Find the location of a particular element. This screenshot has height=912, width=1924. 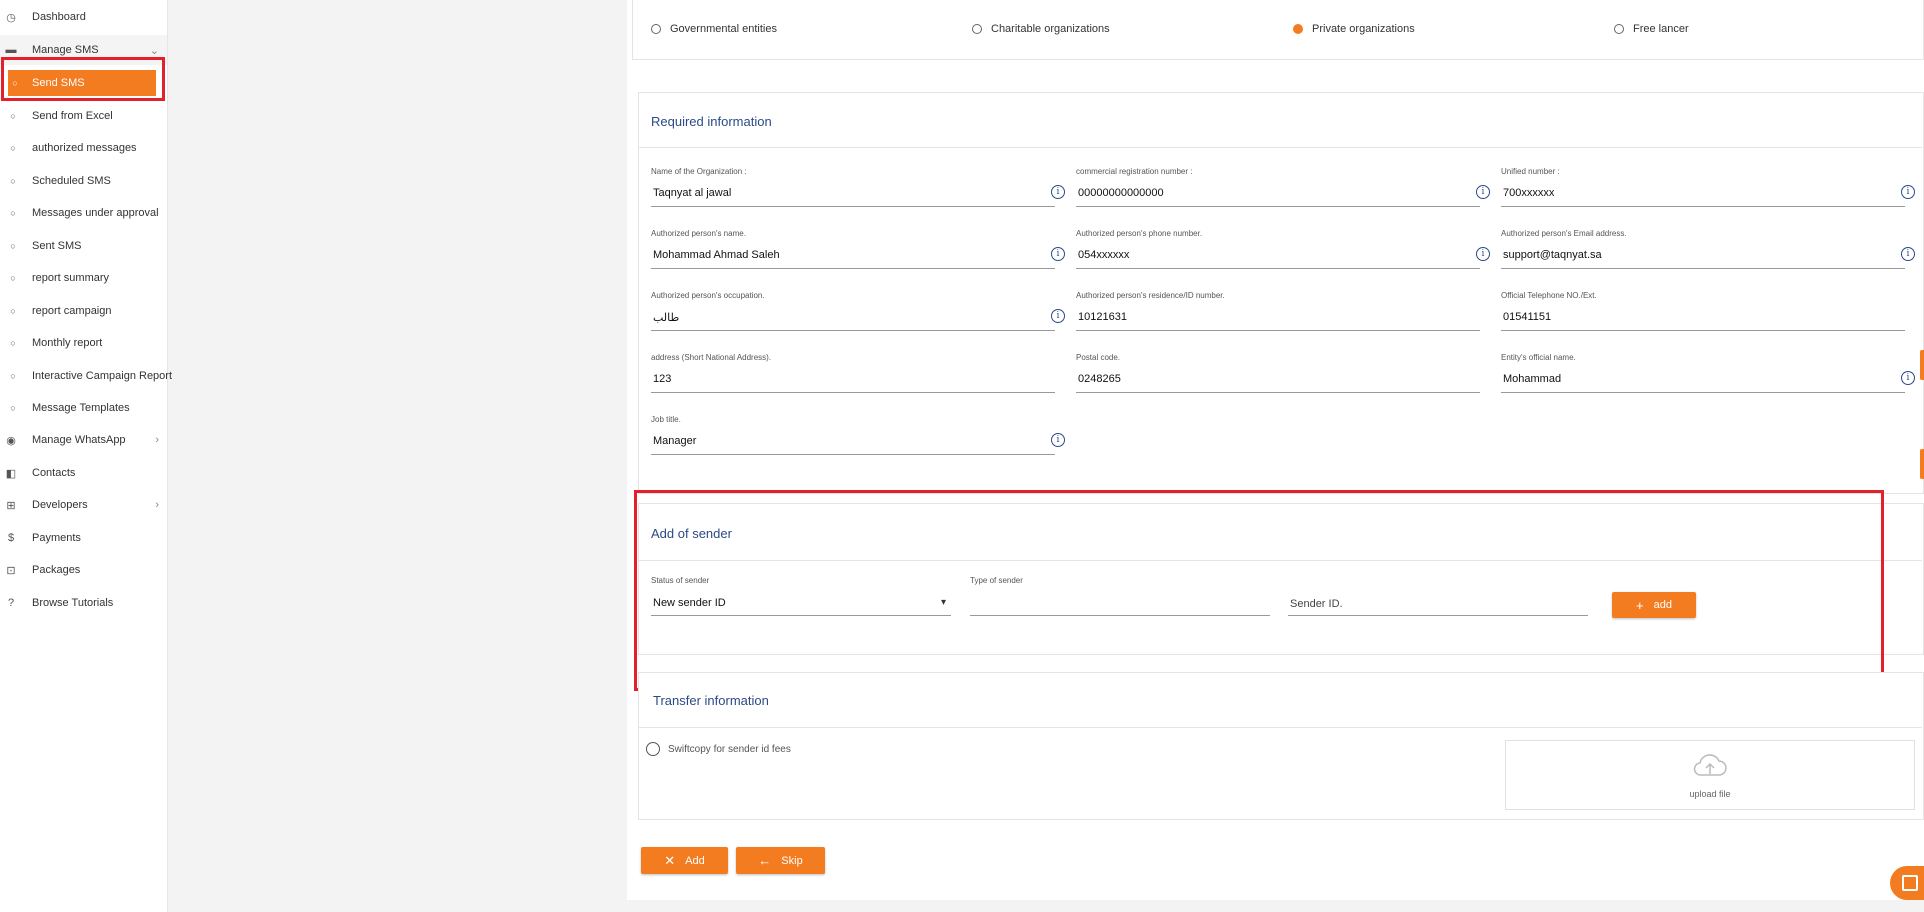

field-label: Status of sender is located at coordinates (680, 580).